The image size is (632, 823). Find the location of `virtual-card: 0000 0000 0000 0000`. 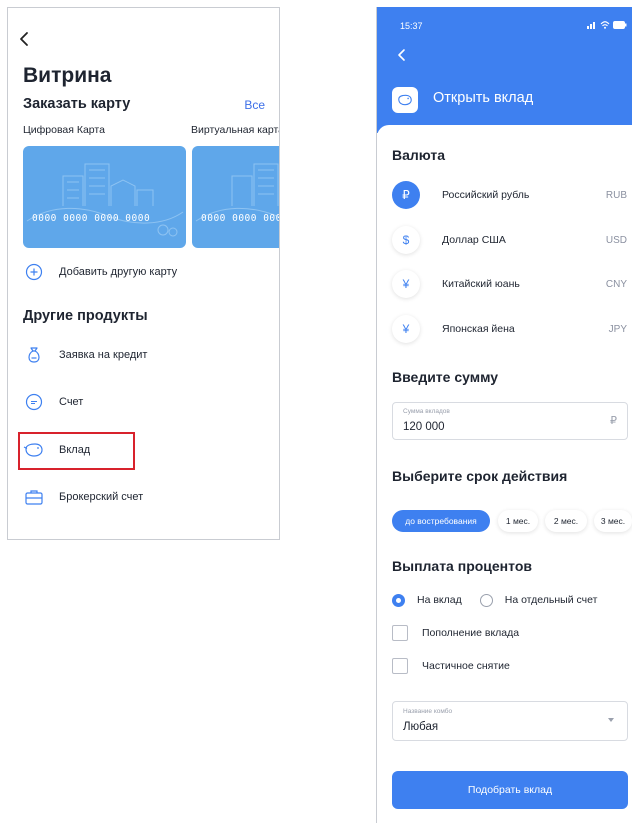

virtual-card: 0000 0000 0000 0000 is located at coordinates (235, 197).